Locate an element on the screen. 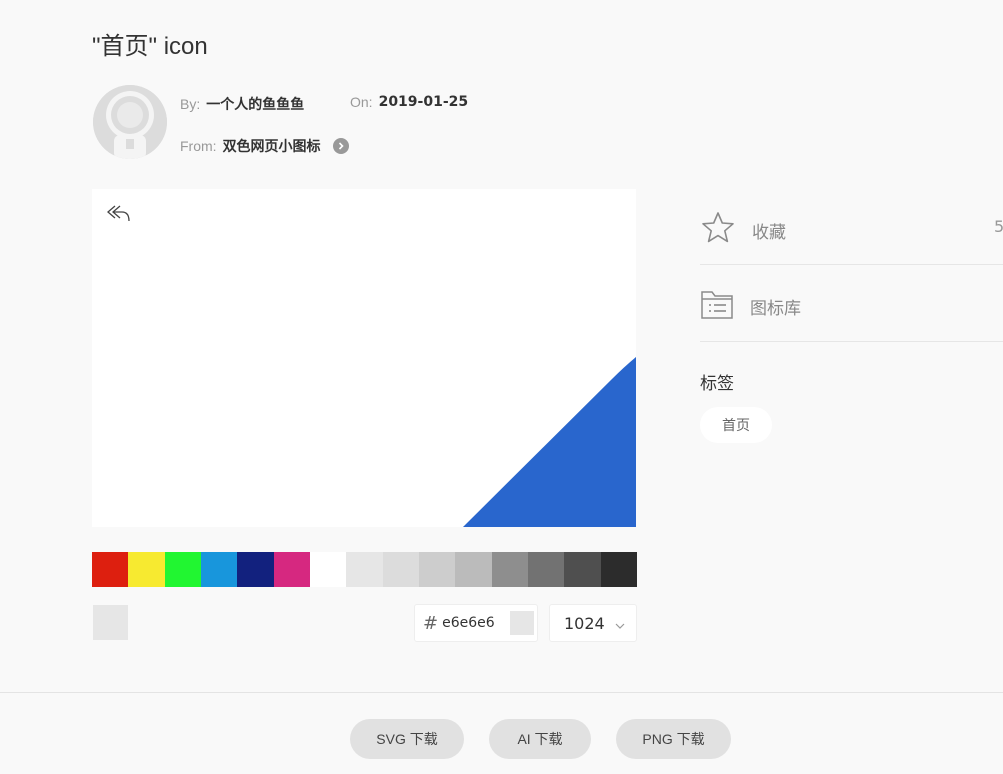 The width and height of the screenshot is (1003, 774). astronaut-avatar-icon is located at coordinates (130, 122).